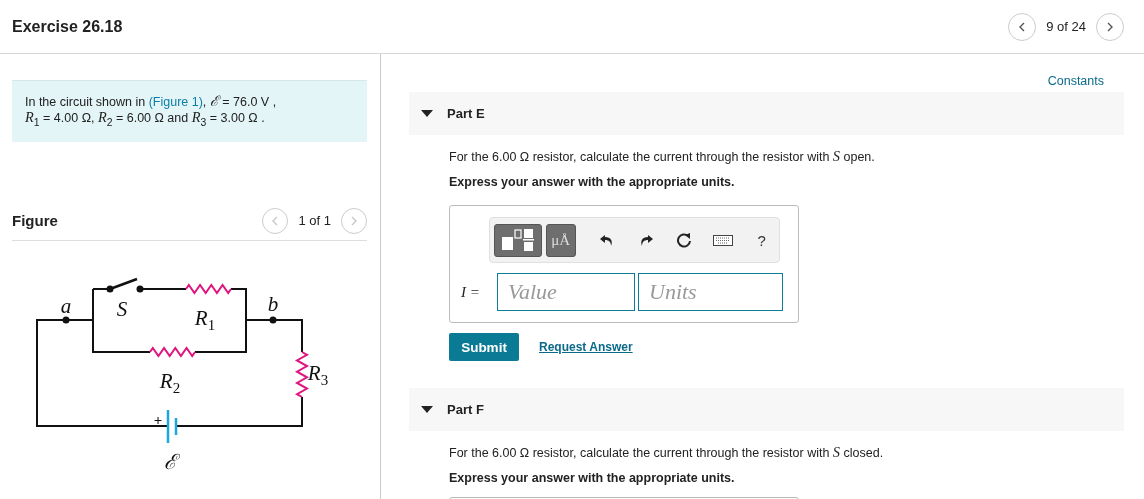 The width and height of the screenshot is (1144, 499). I want to click on question-text: For the 6.00 Ω resistor, calculate the current through the resistor with S closed., so click(667, 452).